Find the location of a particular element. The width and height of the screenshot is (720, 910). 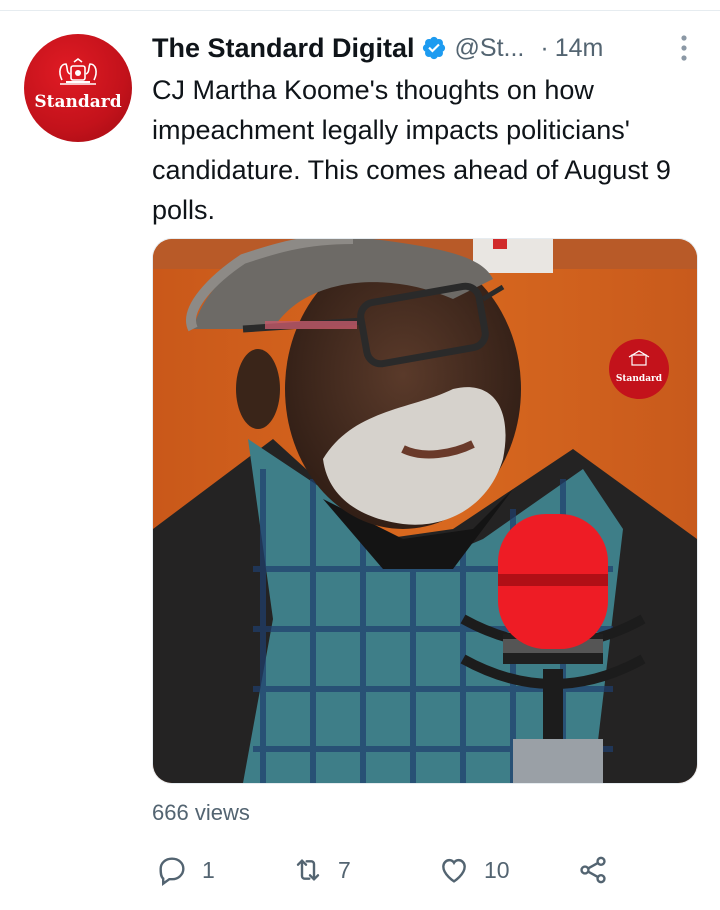

retweet-button: 7 is located at coordinates (321, 870).